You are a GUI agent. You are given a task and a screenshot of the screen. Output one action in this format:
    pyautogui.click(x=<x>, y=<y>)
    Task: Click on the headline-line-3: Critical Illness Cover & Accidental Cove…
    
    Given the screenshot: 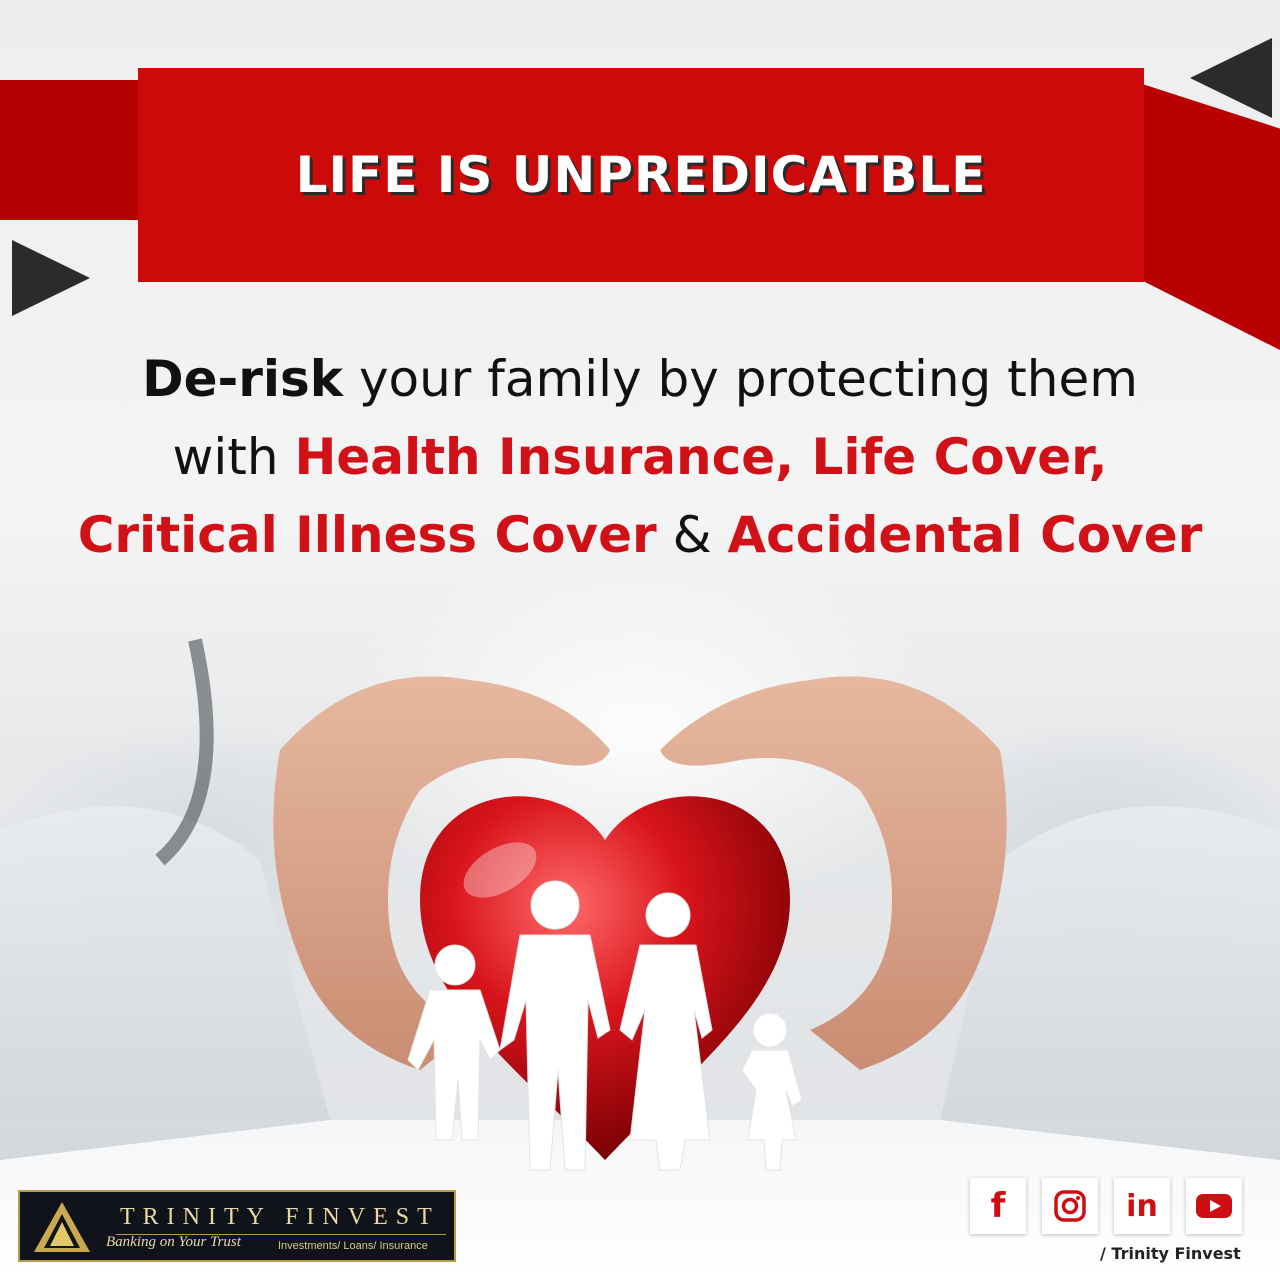 What is the action you would take?
    pyautogui.click(x=640, y=535)
    